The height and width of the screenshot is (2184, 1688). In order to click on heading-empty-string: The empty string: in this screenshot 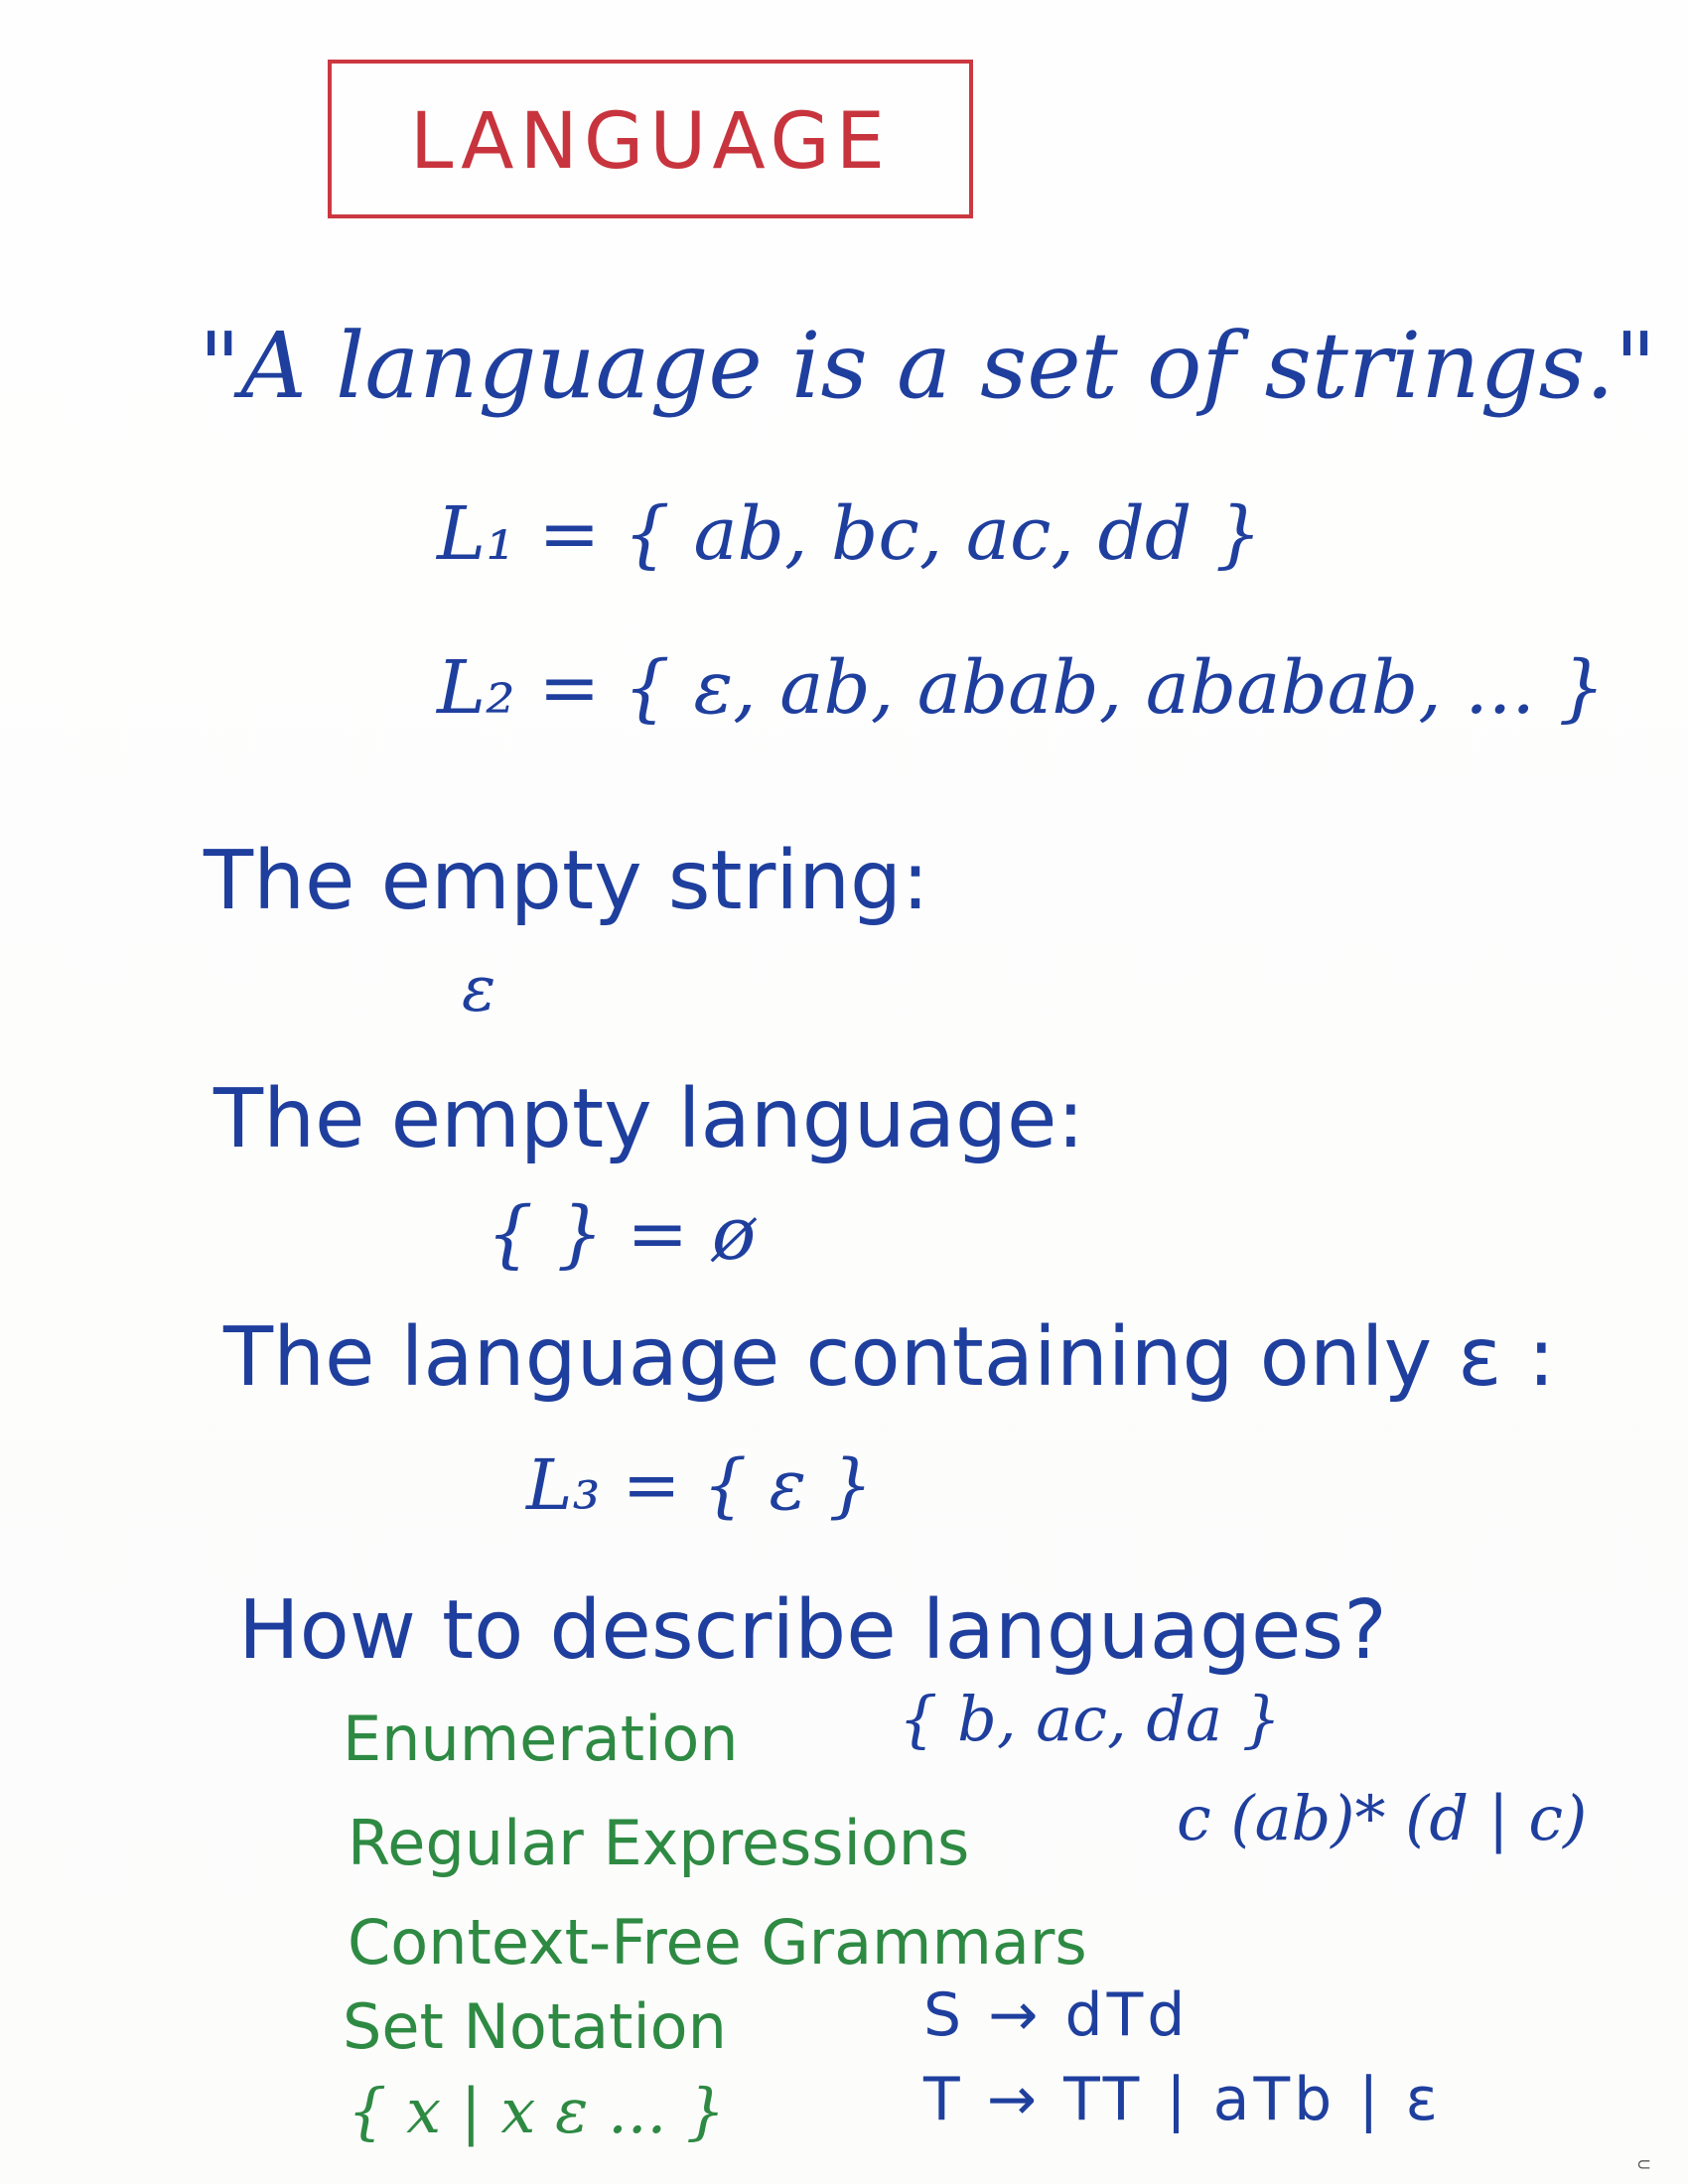, I will do `click(566, 881)`.